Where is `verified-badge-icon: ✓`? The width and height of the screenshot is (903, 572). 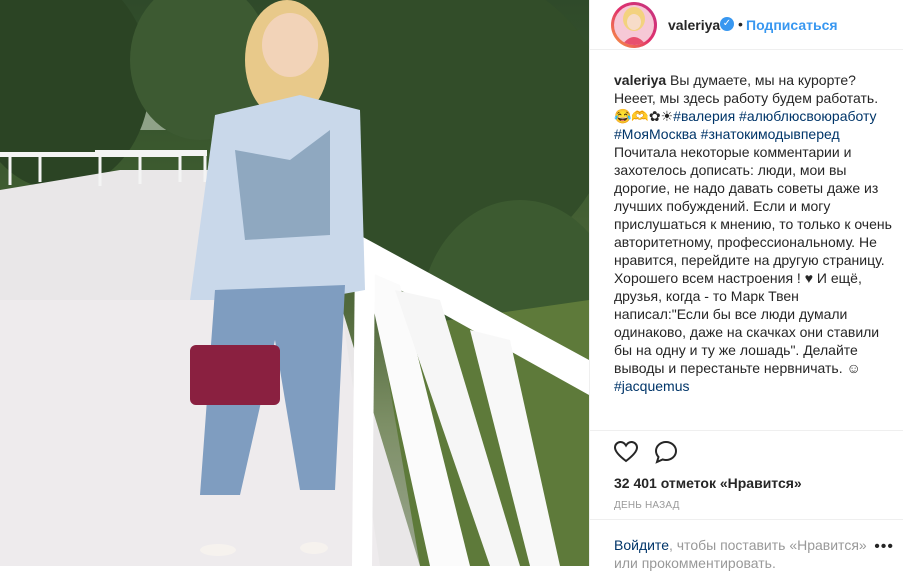
verified-badge-icon: ✓ is located at coordinates (727, 24).